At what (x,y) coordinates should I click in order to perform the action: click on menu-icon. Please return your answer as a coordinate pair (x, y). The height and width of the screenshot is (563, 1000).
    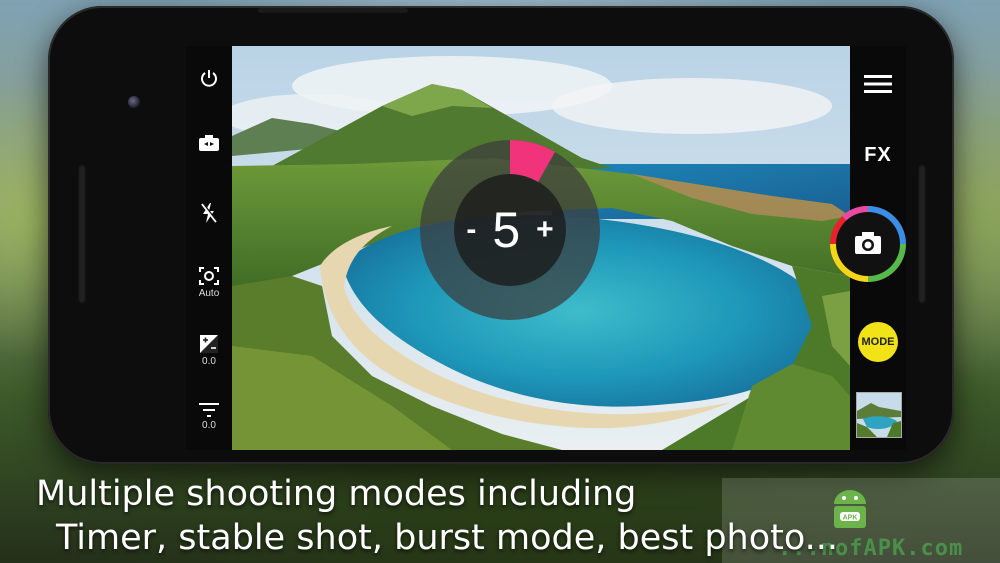
    Looking at the image, I should click on (878, 84).